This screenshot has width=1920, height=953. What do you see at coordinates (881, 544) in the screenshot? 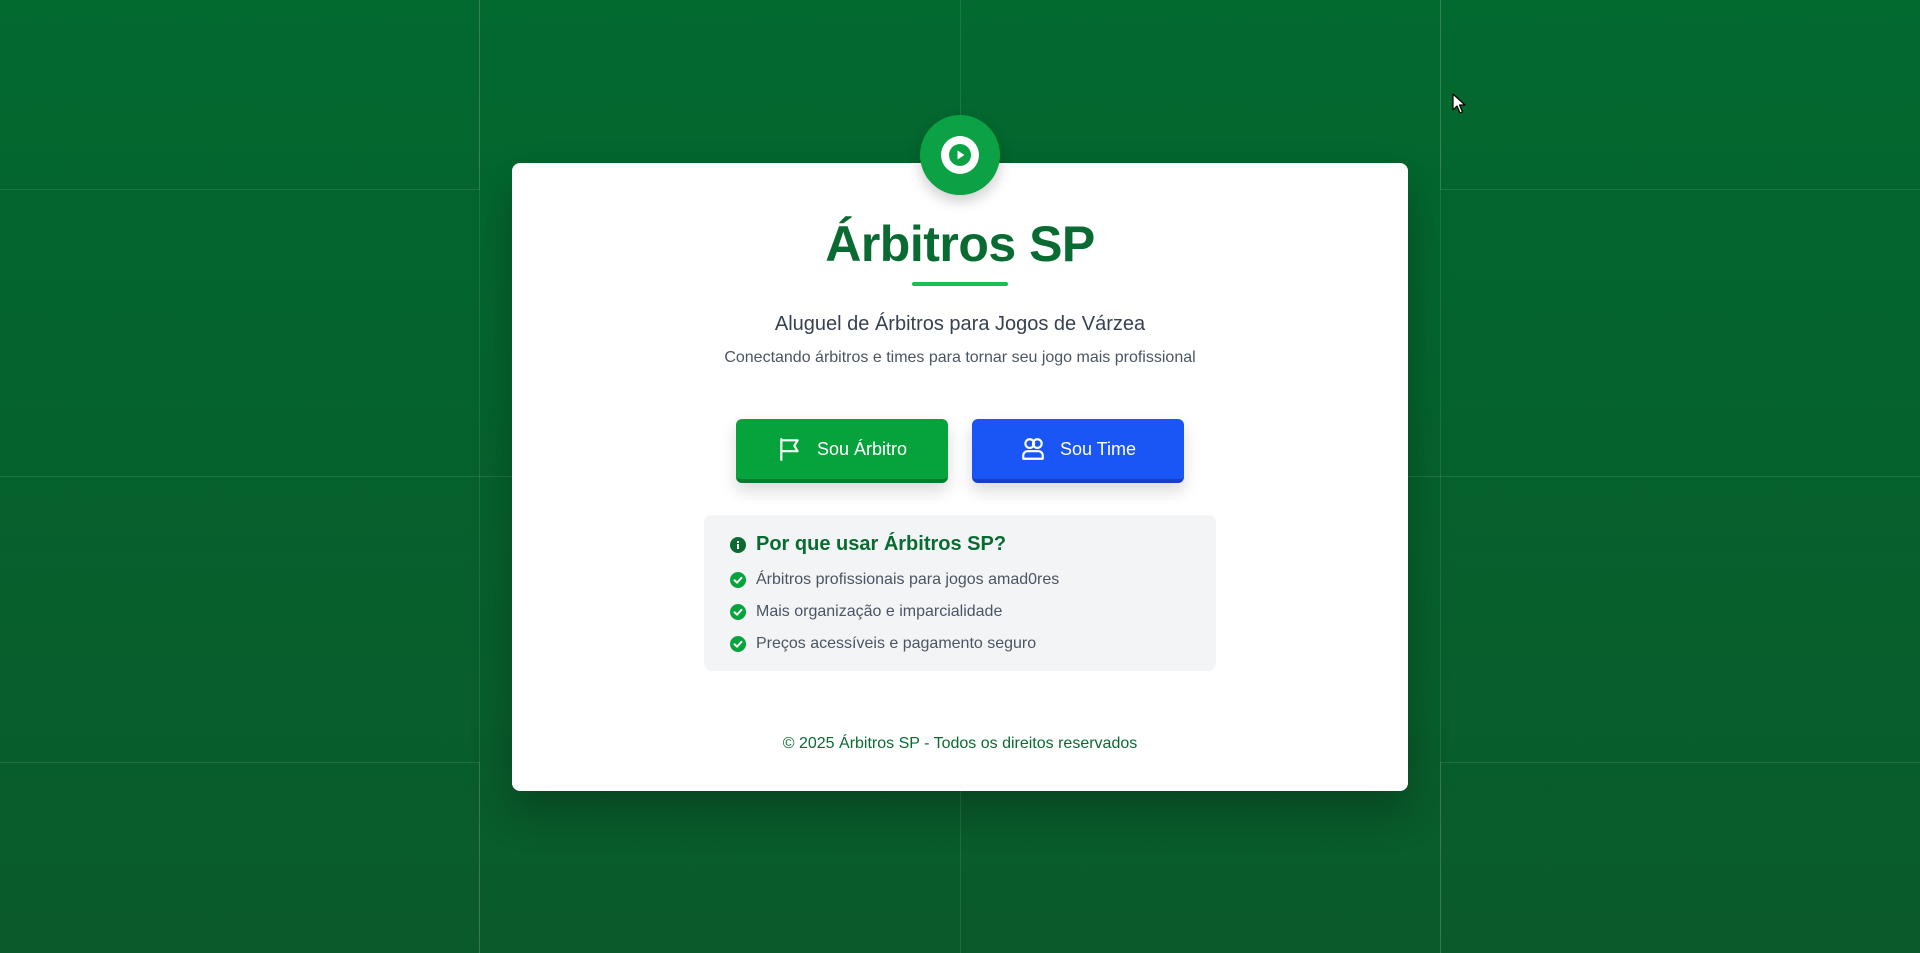
I see `benefits-title: Por que usar Árbitros SP?` at bounding box center [881, 544].